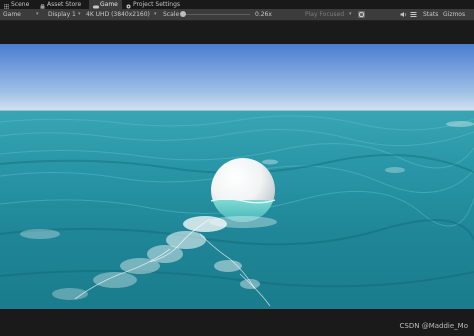 This screenshot has height=336, width=474. Describe the element at coordinates (217, 14) in the screenshot. I see `scale-slider-track` at that location.